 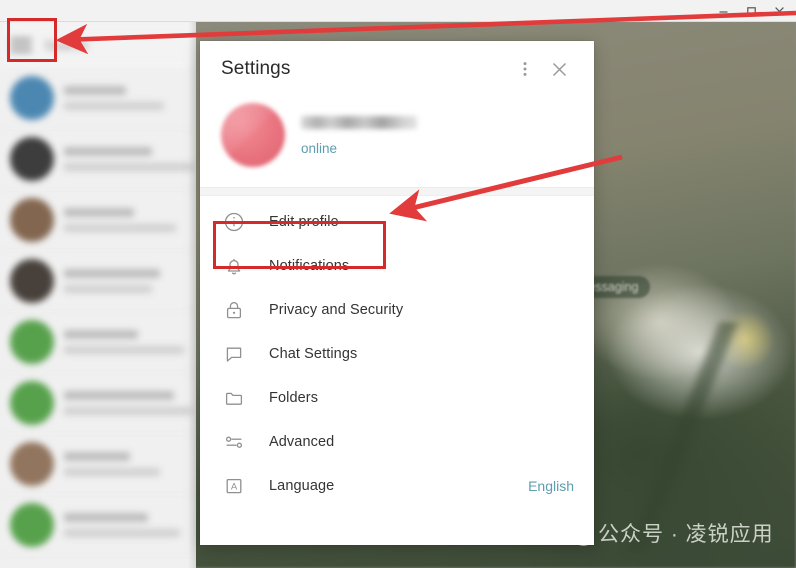 I want to click on watermark-text: 公众号 · 凌锐应用, so click(x=686, y=534).